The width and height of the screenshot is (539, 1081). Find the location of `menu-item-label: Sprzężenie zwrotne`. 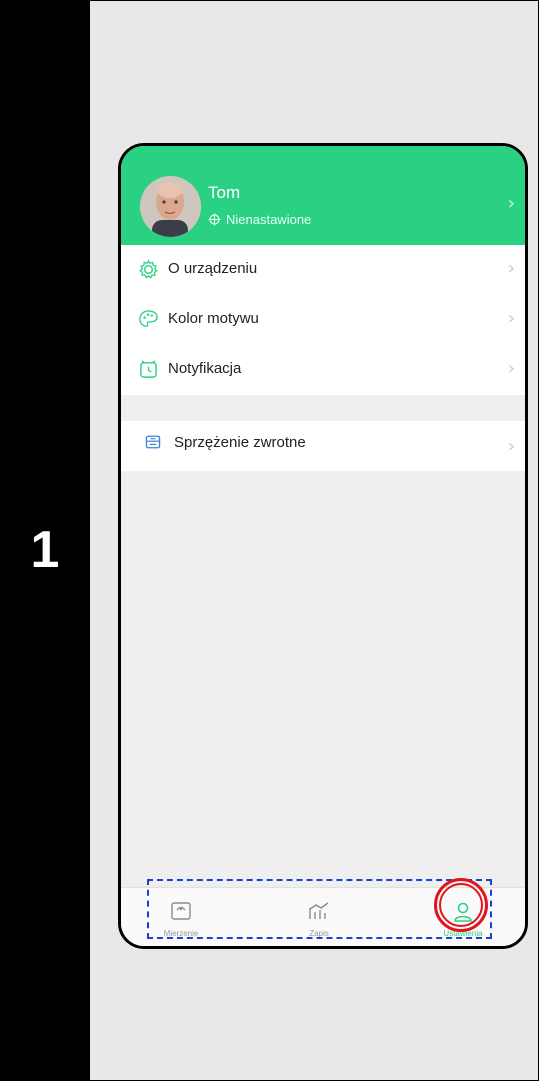

menu-item-label: Sprzężenie zwrotne is located at coordinates (240, 442).